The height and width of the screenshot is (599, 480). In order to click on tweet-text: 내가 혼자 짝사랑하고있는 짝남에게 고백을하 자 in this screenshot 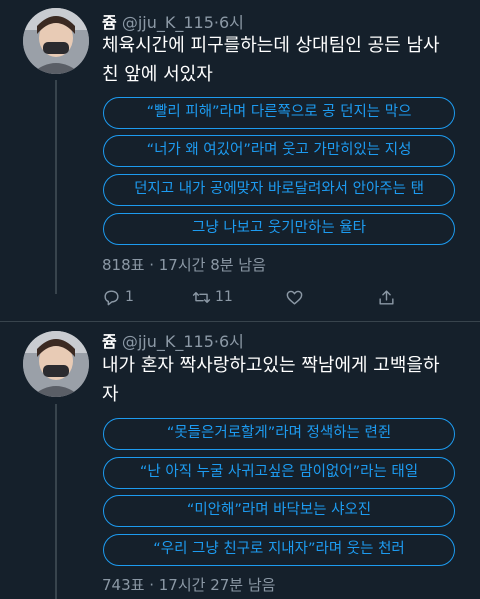, I will do `click(287, 380)`.